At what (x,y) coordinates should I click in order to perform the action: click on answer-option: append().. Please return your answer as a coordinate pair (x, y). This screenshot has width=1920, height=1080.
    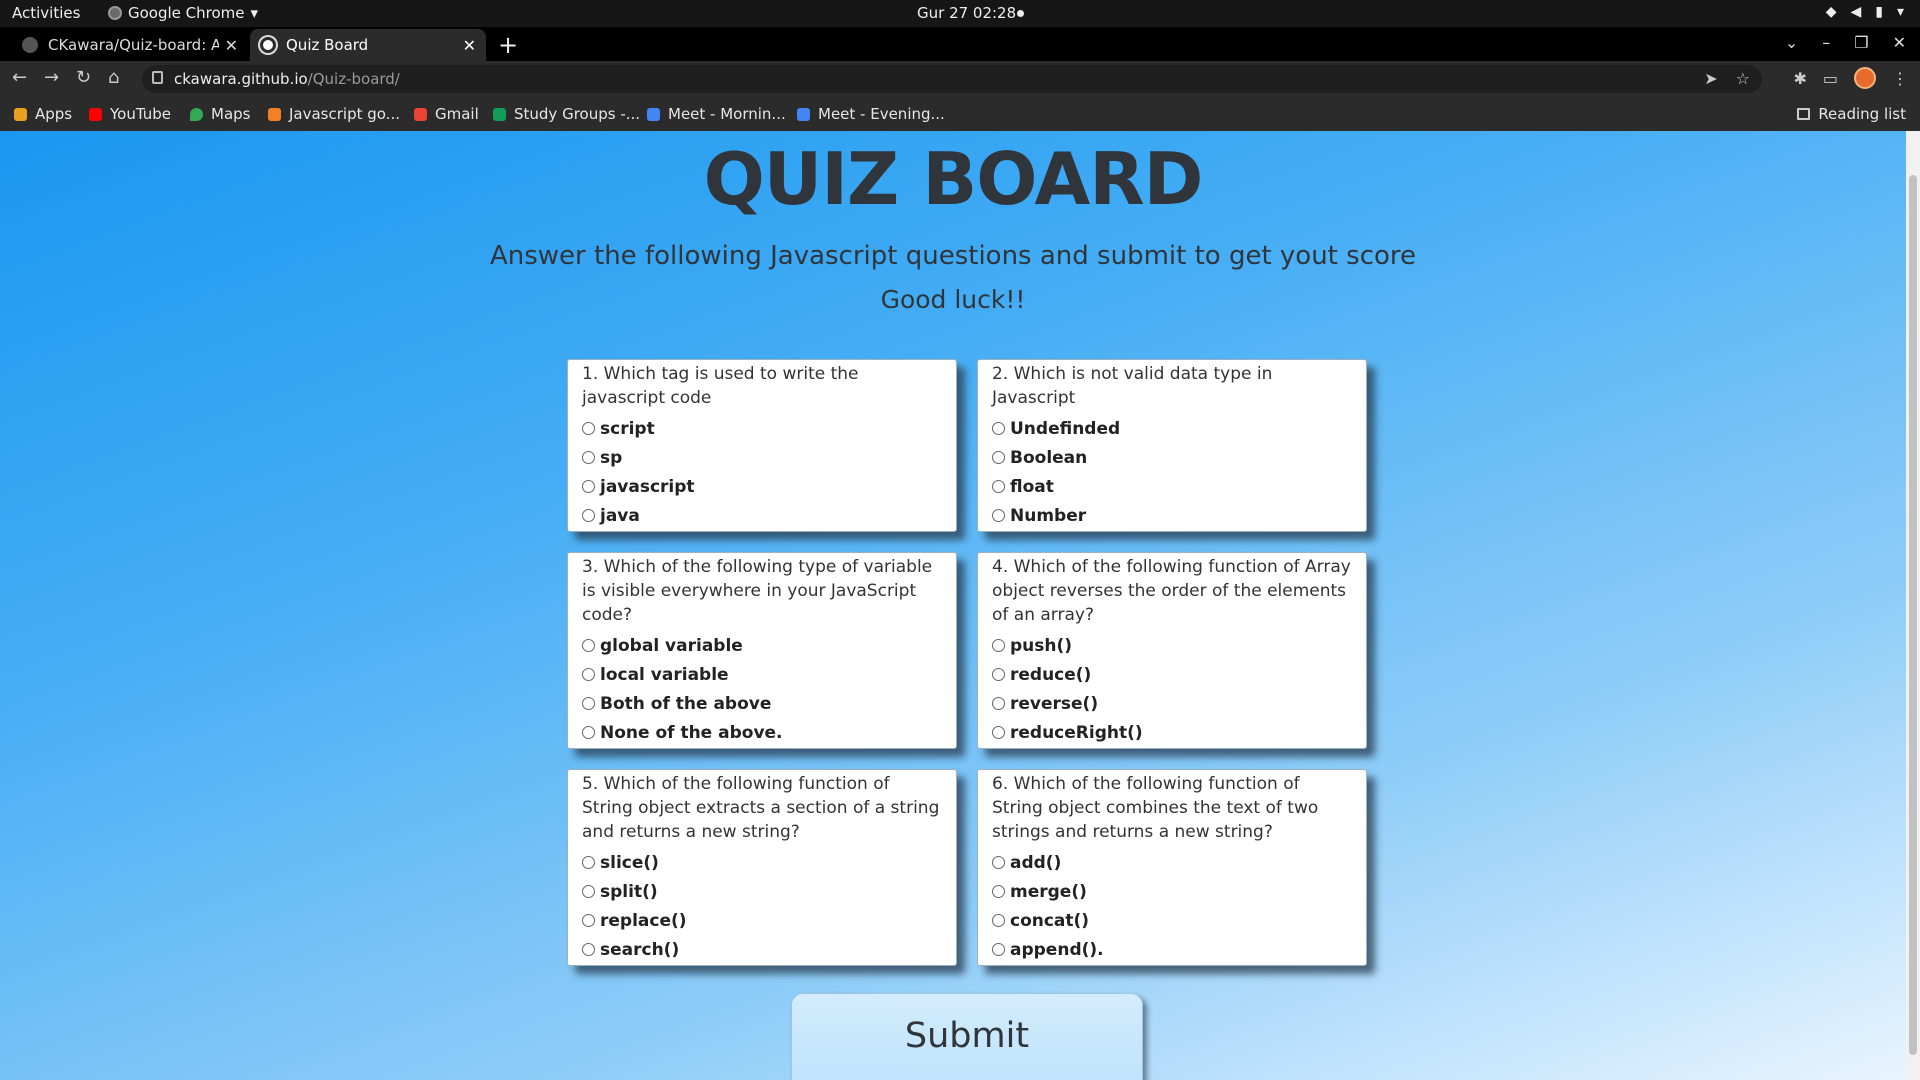
    Looking at the image, I should click on (1172, 949).